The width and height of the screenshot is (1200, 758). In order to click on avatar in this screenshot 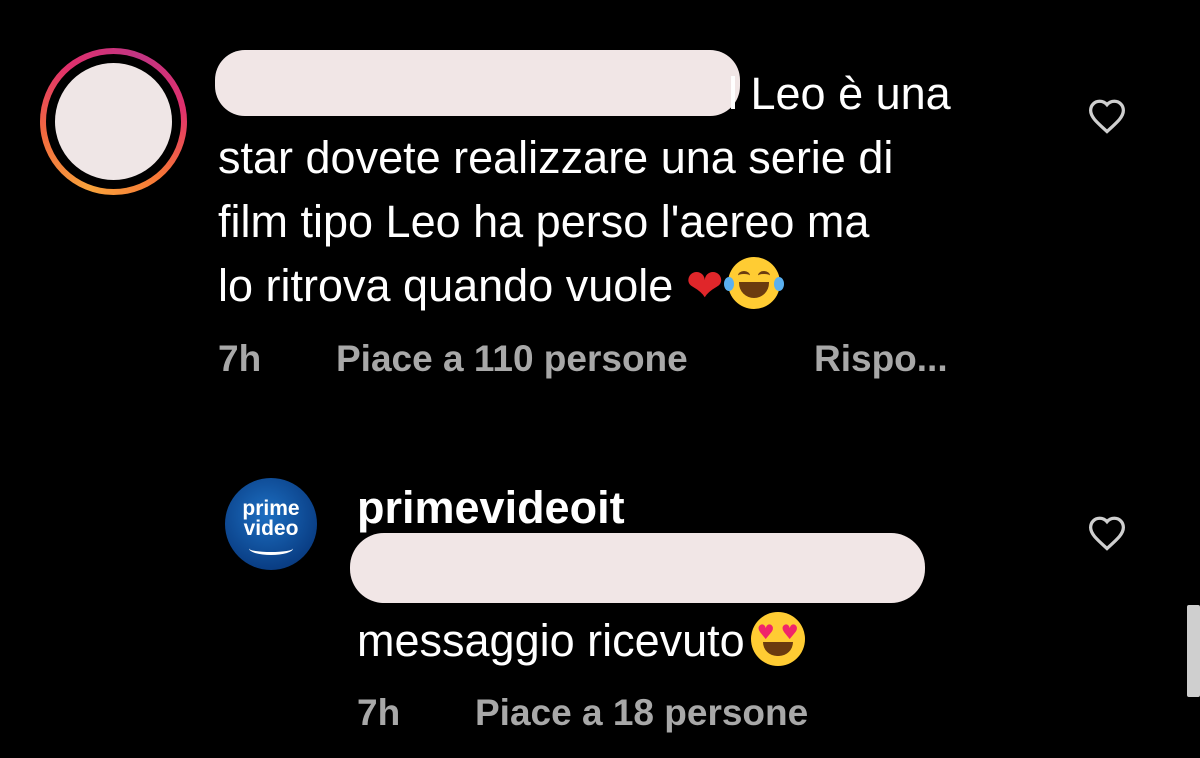, I will do `click(113, 121)`.